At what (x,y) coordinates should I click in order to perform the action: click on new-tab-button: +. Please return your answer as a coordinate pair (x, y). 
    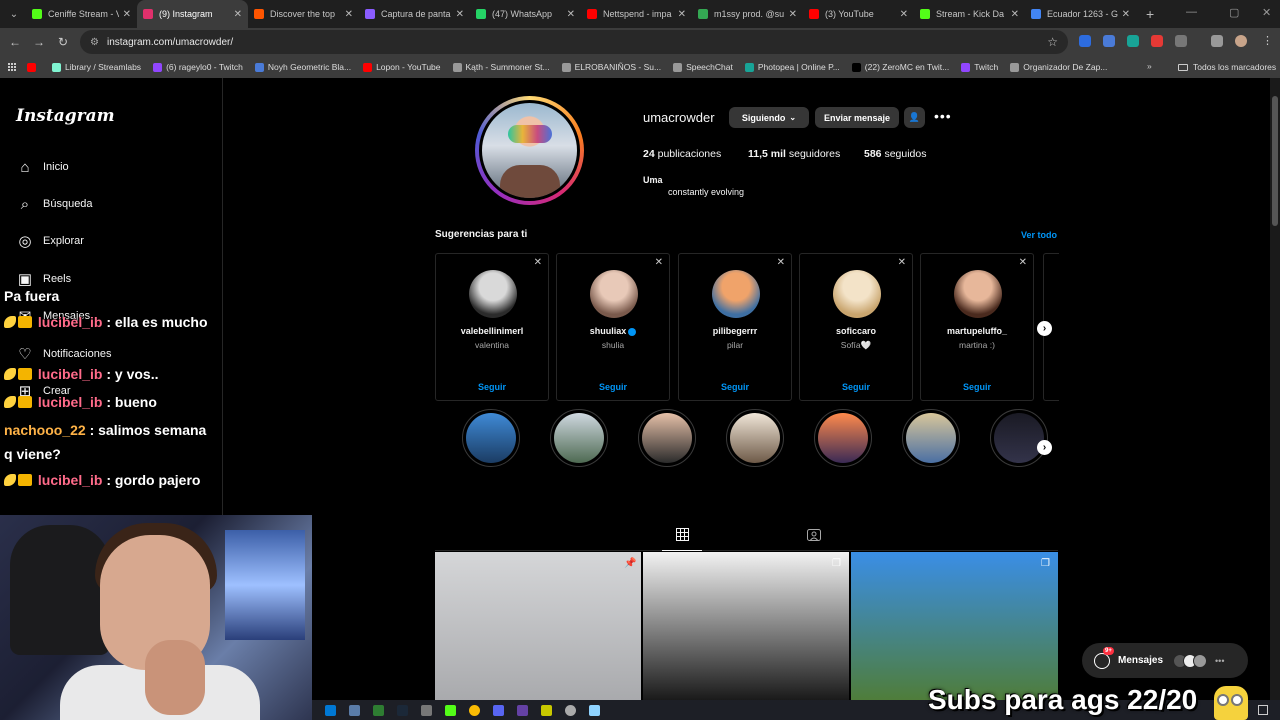
    Looking at the image, I should click on (1150, 14).